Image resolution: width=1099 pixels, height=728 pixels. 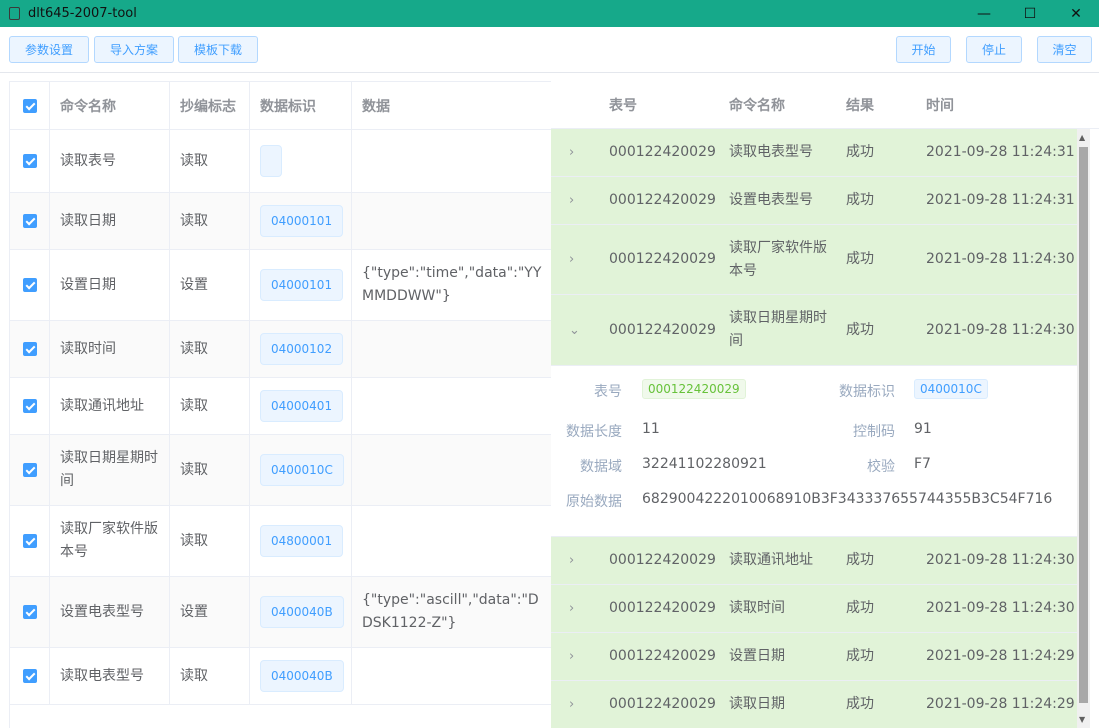 I want to click on command-row: 读取日期 读取 04000101, so click(x=280, y=221).